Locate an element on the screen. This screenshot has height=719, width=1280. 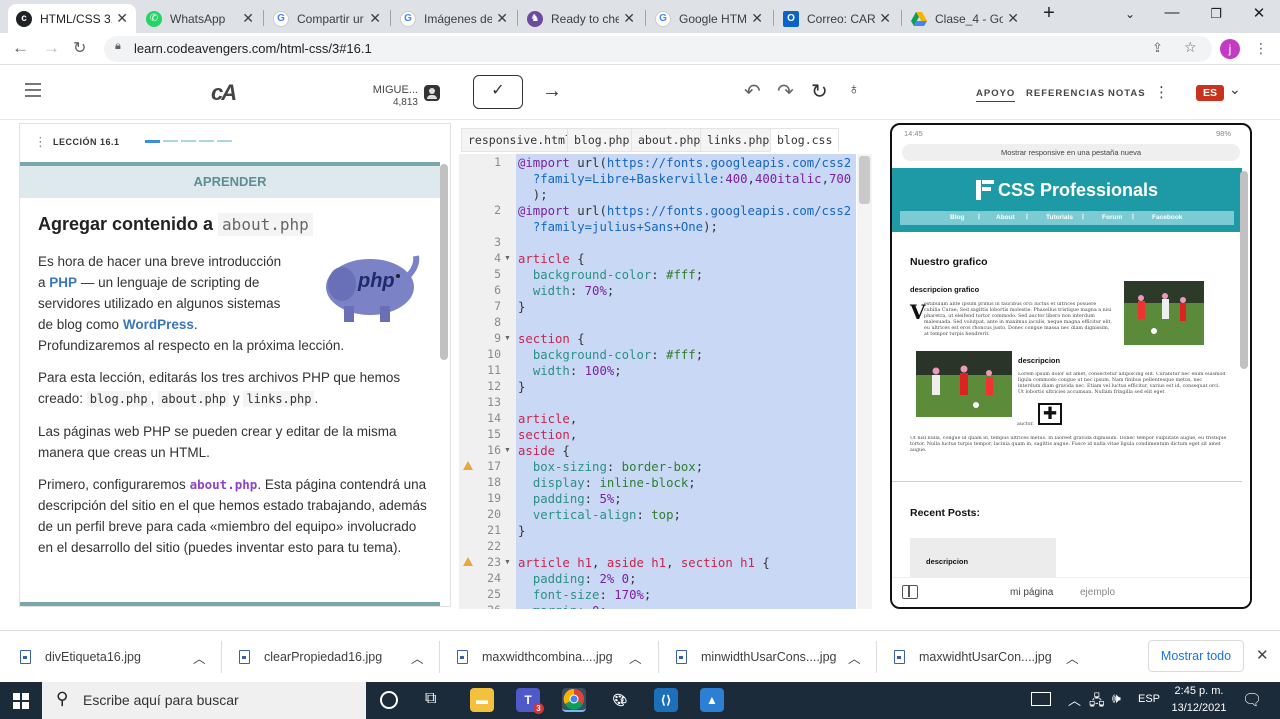
file-tab: responsive.html is located at coordinates (520, 140).